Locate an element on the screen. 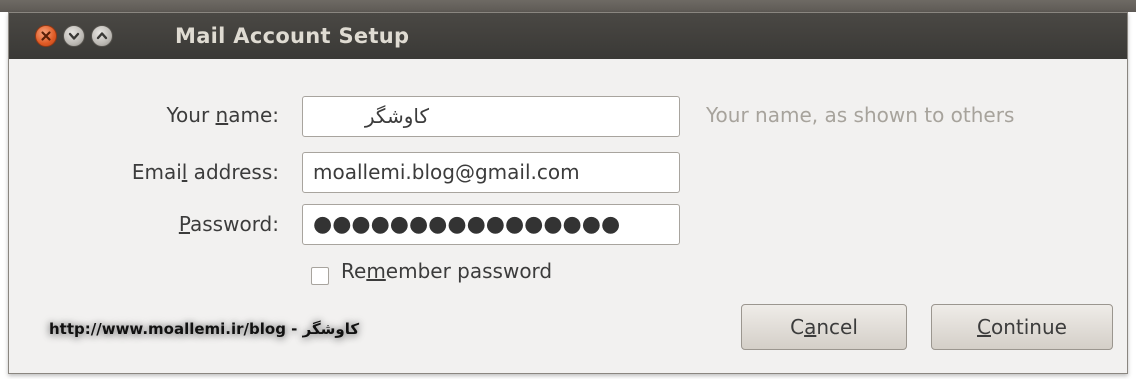 This screenshot has width=1136, height=379. desktop-panel-strip is located at coordinates (568, 6).